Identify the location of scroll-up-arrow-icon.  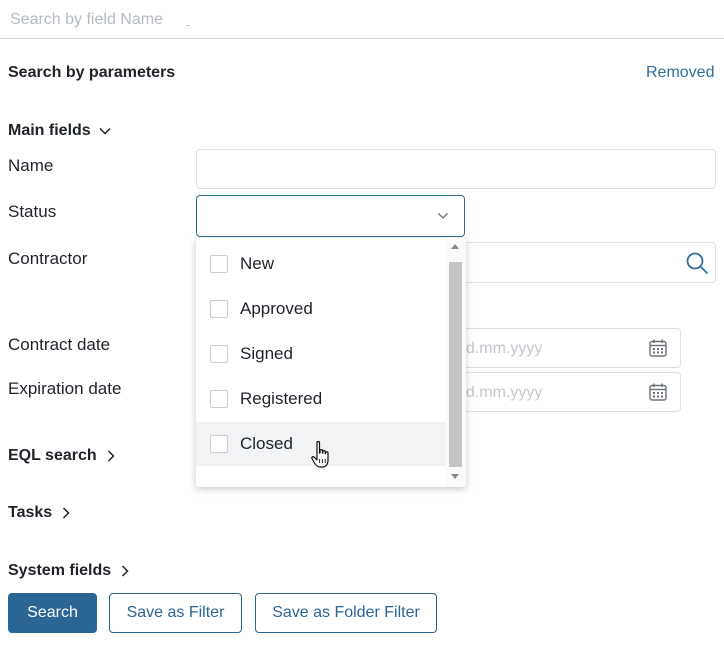
(455, 246).